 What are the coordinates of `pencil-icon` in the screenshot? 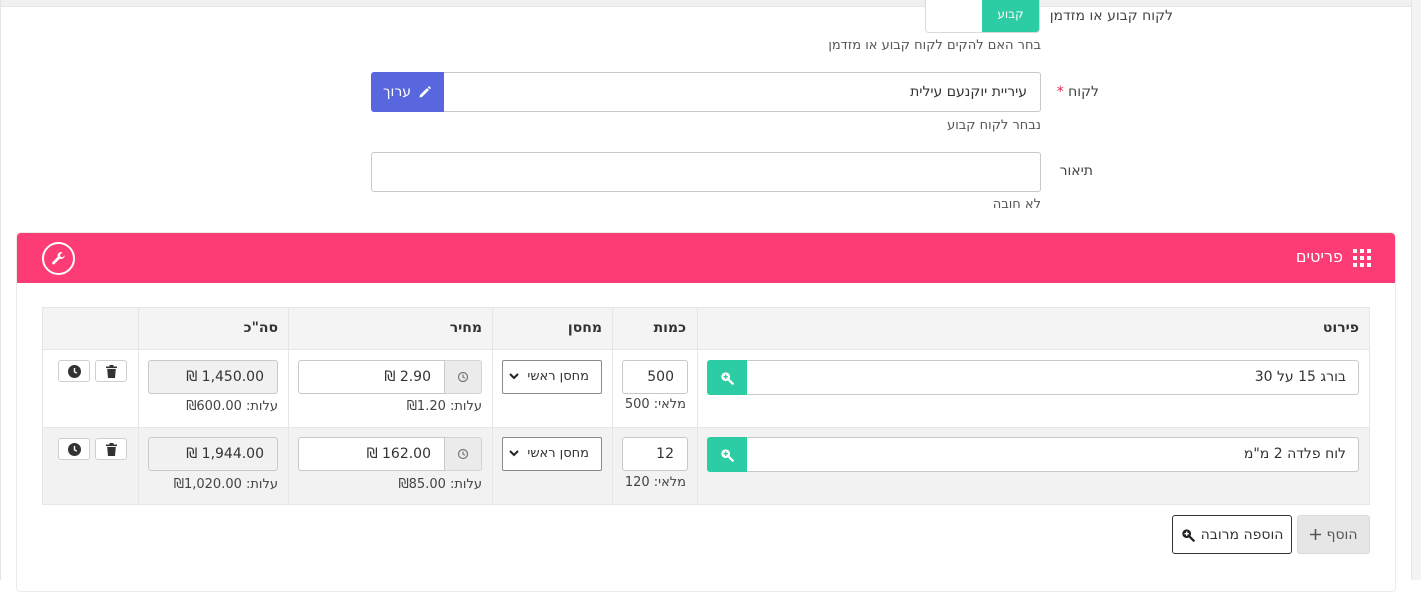 It's located at (425, 92).